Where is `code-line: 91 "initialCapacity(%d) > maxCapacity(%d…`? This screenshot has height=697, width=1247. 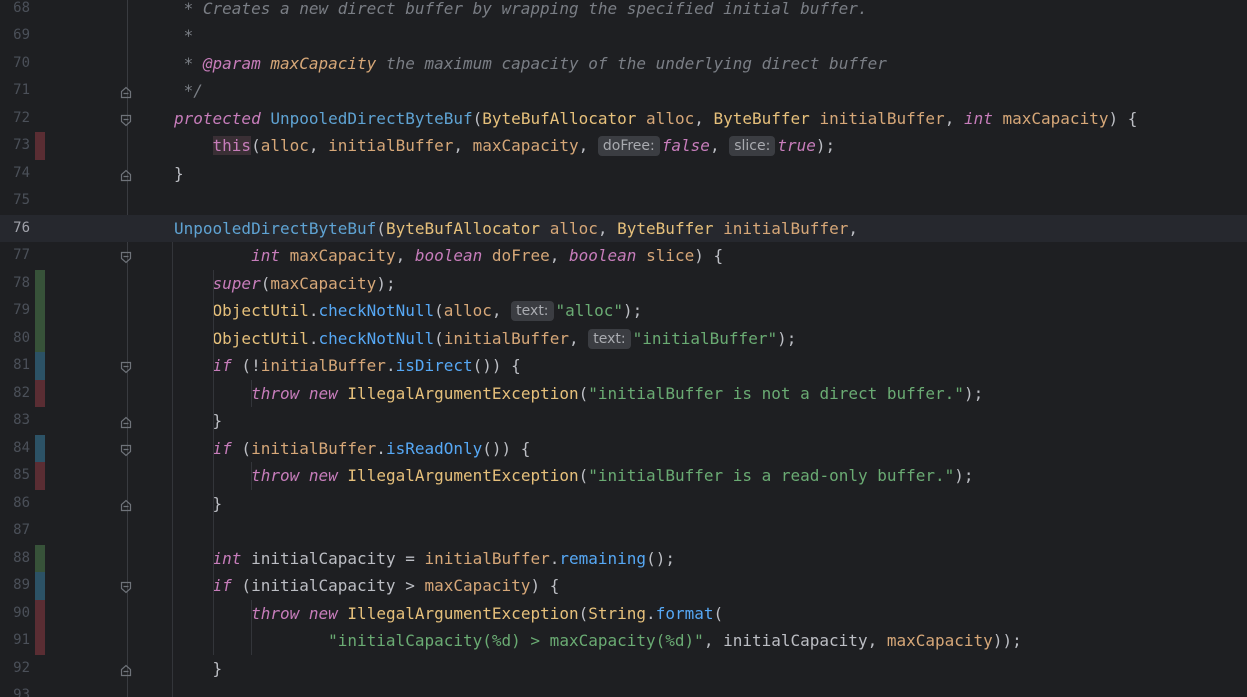 code-line: 91 "initialCapacity(%d) > maxCapacity(%d… is located at coordinates (623, 641).